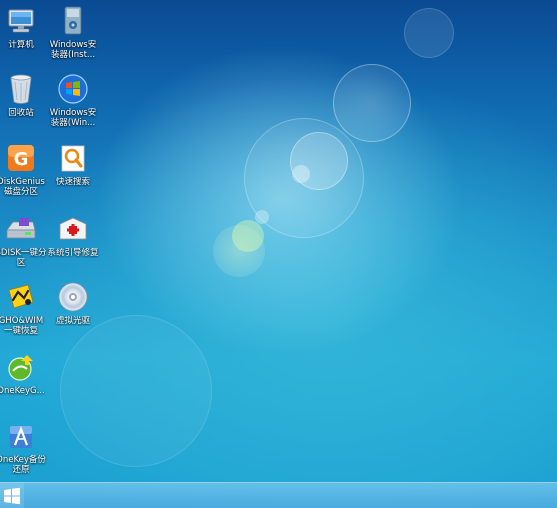  I want to click on desktop-icon-quick-search: 快速搜索, so click(73, 164).